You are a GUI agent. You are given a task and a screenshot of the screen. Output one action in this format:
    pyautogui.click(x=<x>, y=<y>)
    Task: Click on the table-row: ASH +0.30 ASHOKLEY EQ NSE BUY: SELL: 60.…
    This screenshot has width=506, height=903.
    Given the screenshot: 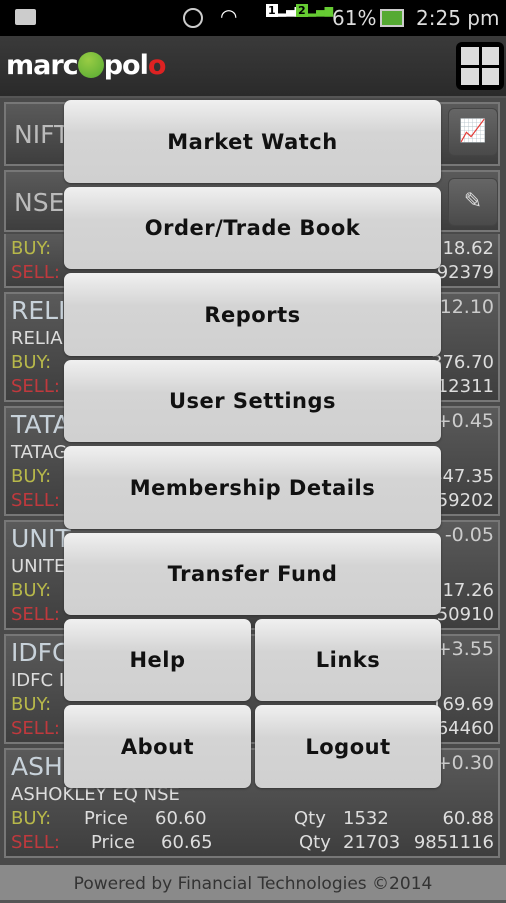 What is the action you would take?
    pyautogui.click(x=252, y=803)
    